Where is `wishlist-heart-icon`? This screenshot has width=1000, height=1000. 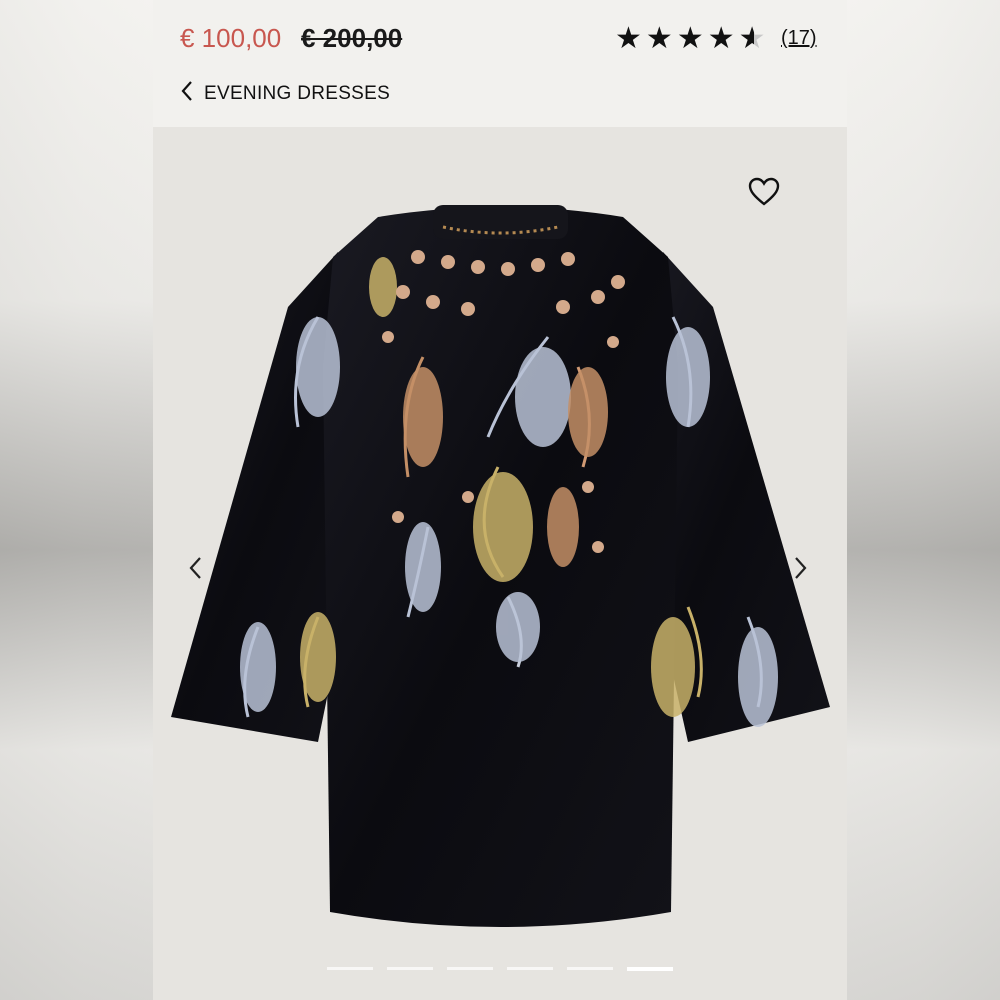 wishlist-heart-icon is located at coordinates (764, 192).